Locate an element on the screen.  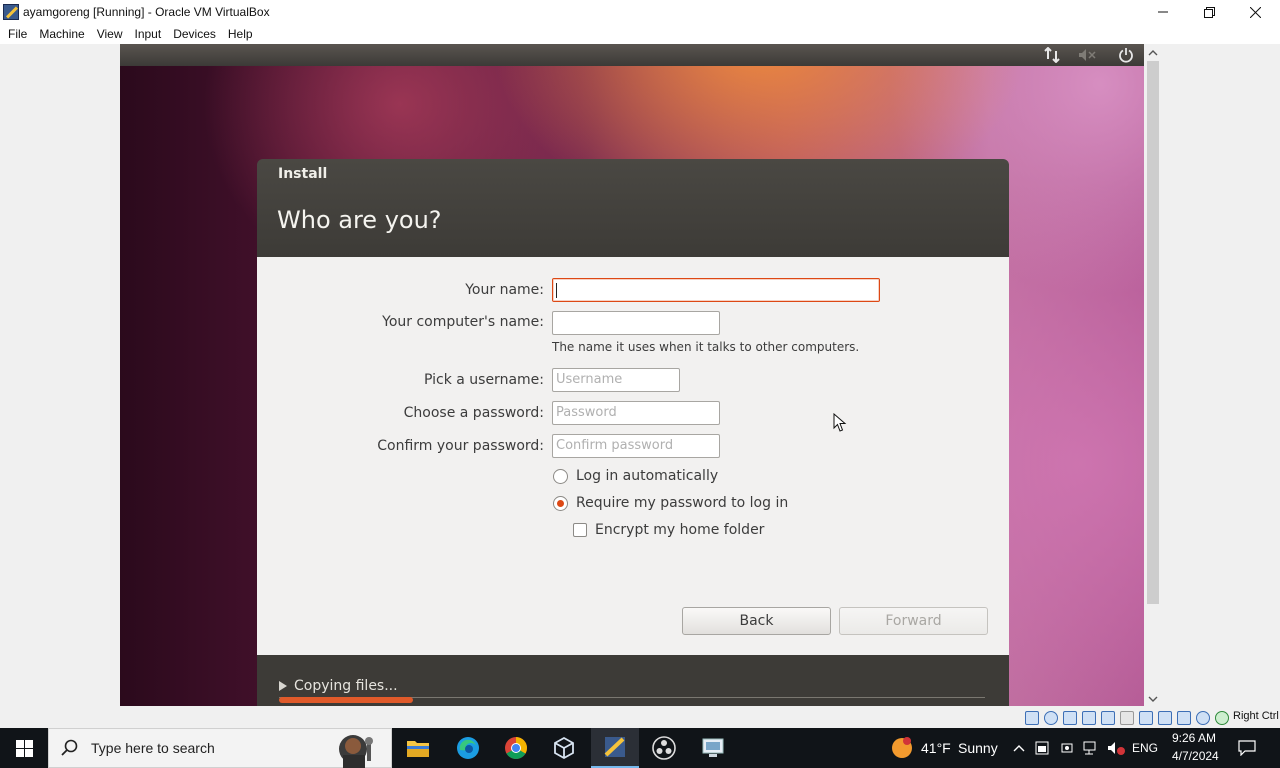
search-placeholder: Type here to search is located at coordinates (153, 748).